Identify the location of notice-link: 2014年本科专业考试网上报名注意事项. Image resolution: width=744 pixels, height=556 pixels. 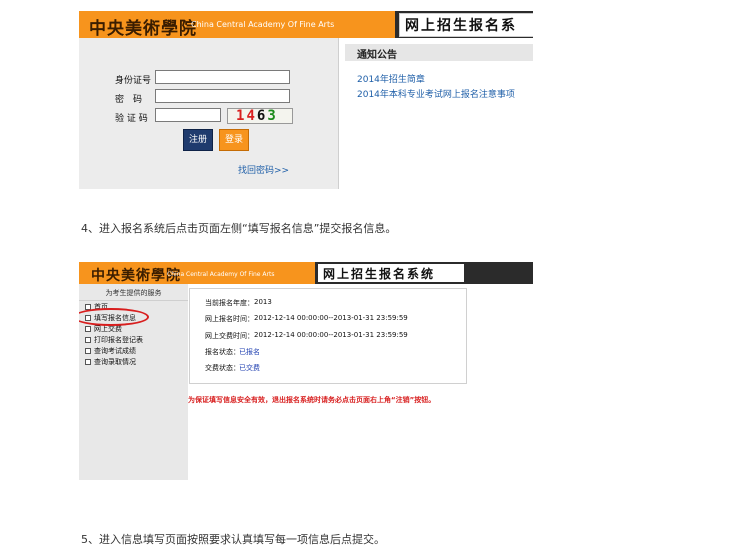
(436, 93).